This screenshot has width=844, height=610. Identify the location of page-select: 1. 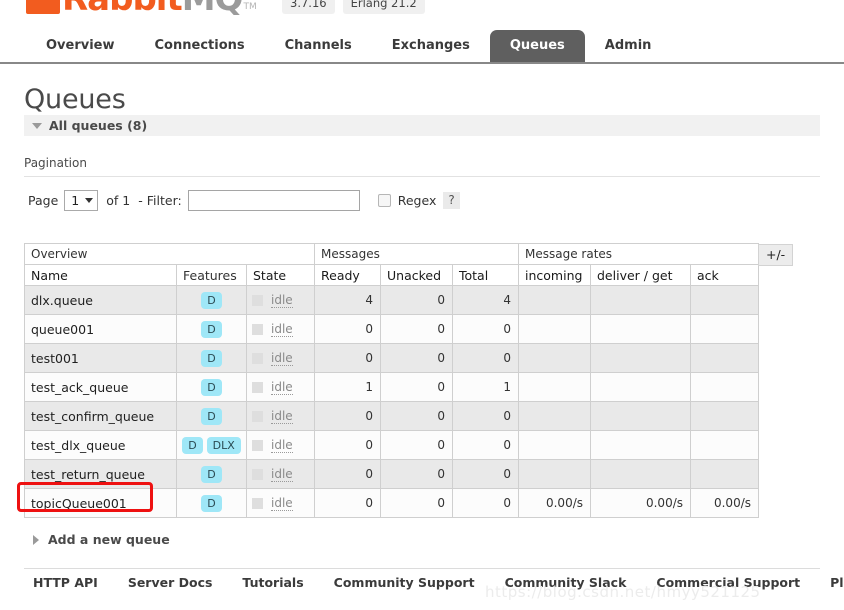
(81, 200).